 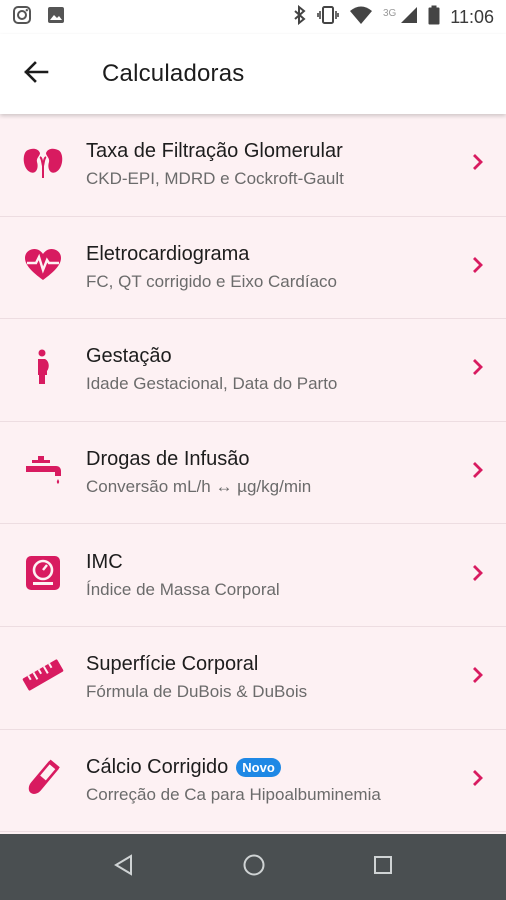 What do you see at coordinates (129, 356) in the screenshot?
I see `item-title: Gestação` at bounding box center [129, 356].